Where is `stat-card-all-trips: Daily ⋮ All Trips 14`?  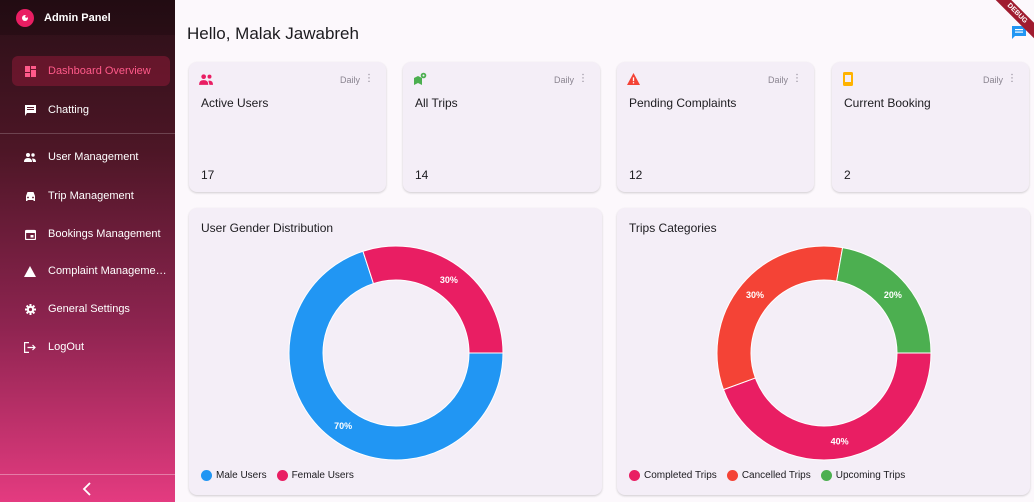 stat-card-all-trips: Daily ⋮ All Trips 14 is located at coordinates (501, 127).